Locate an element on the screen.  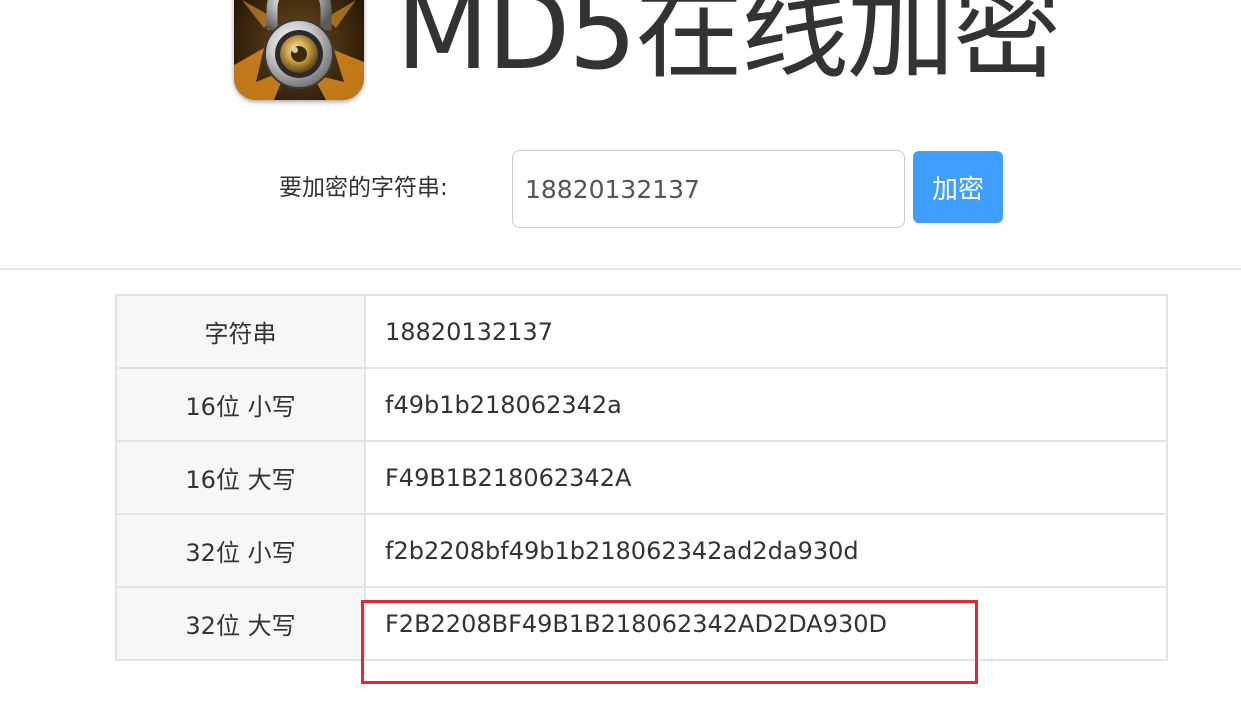
table-row: 字符串 18820132137 is located at coordinates (641, 331).